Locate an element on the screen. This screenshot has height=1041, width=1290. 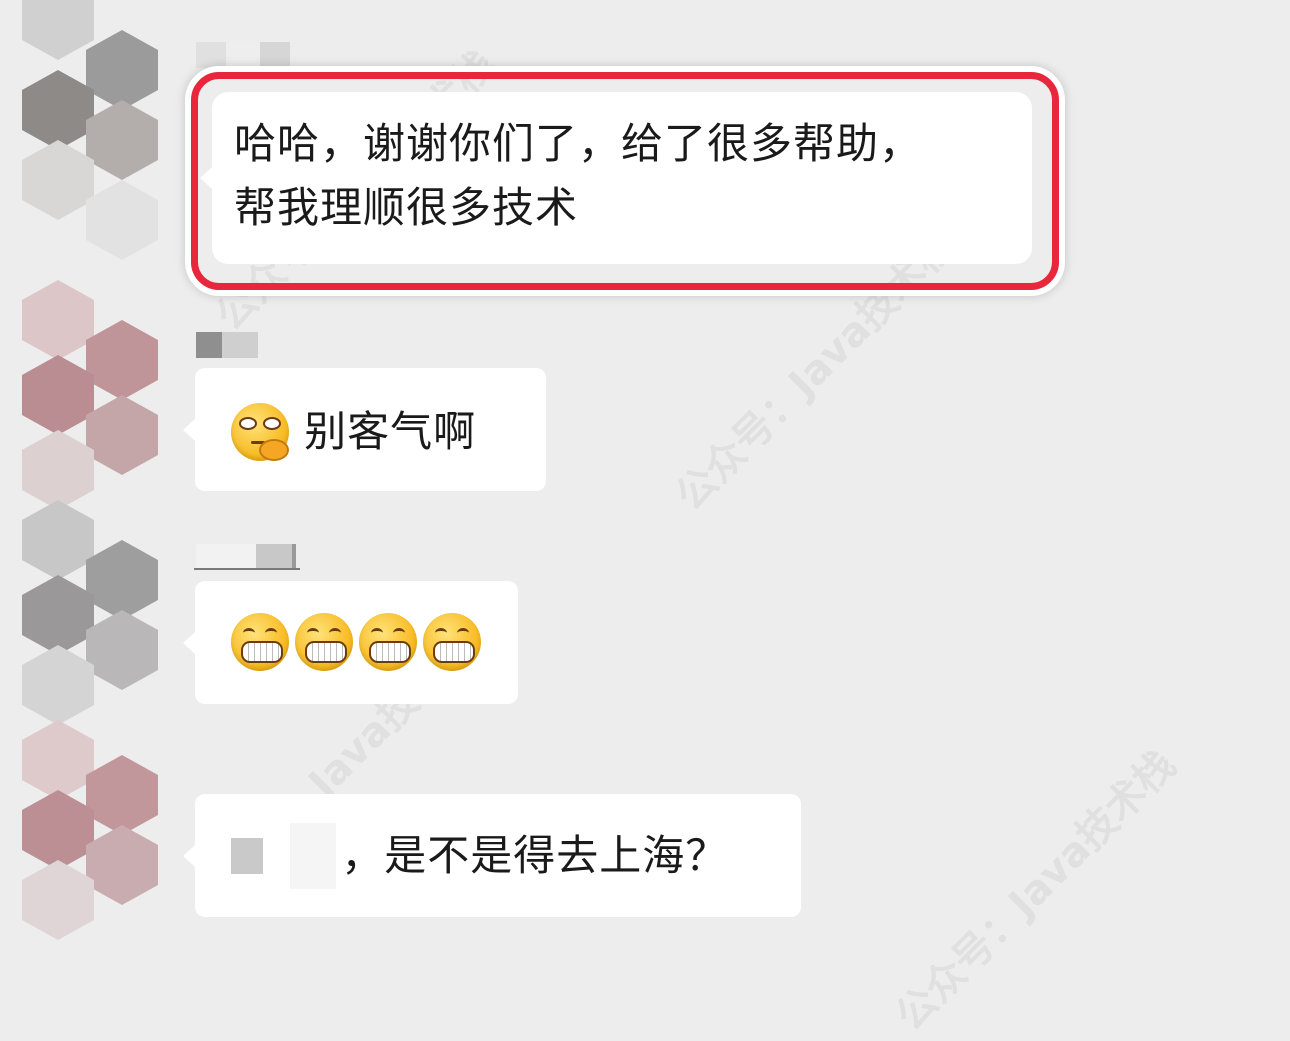
message-text: 别客气啊 is located at coordinates (390, 431).